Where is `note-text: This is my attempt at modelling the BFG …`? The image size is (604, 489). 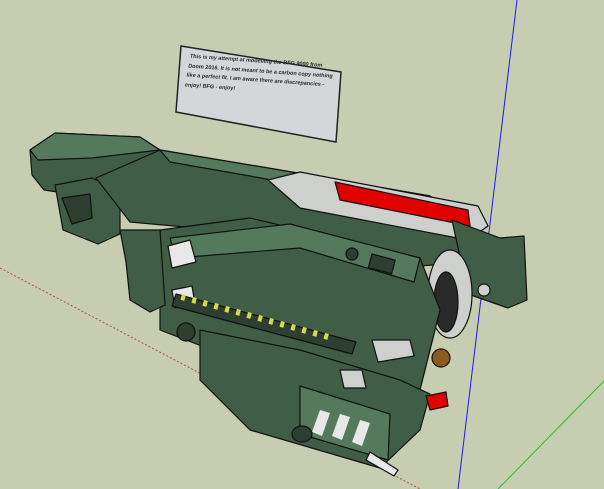
note-text: This is my attempt at modelling the BFG … is located at coordinates (259, 72).